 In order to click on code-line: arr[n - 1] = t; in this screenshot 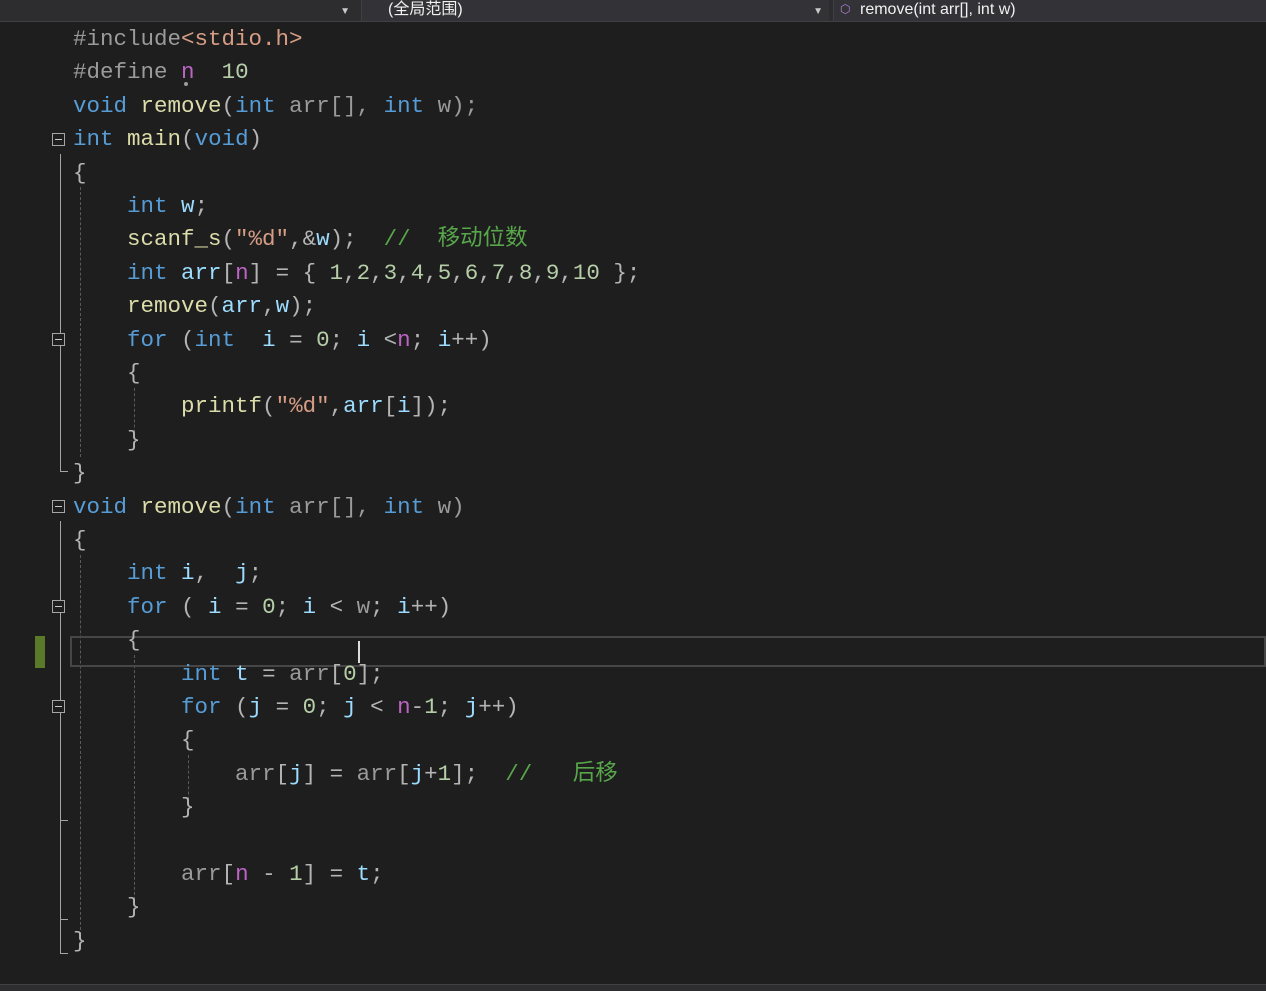, I will do `click(633, 874)`.